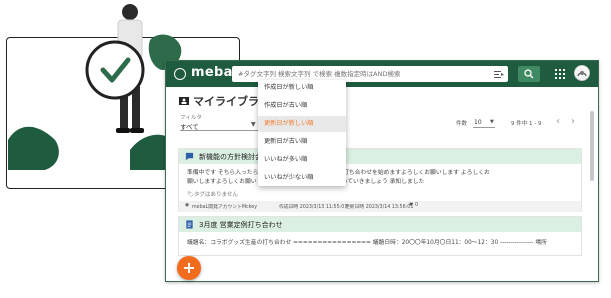 The width and height of the screenshot is (611, 298). I want to click on plus-icon: +, so click(189, 267).